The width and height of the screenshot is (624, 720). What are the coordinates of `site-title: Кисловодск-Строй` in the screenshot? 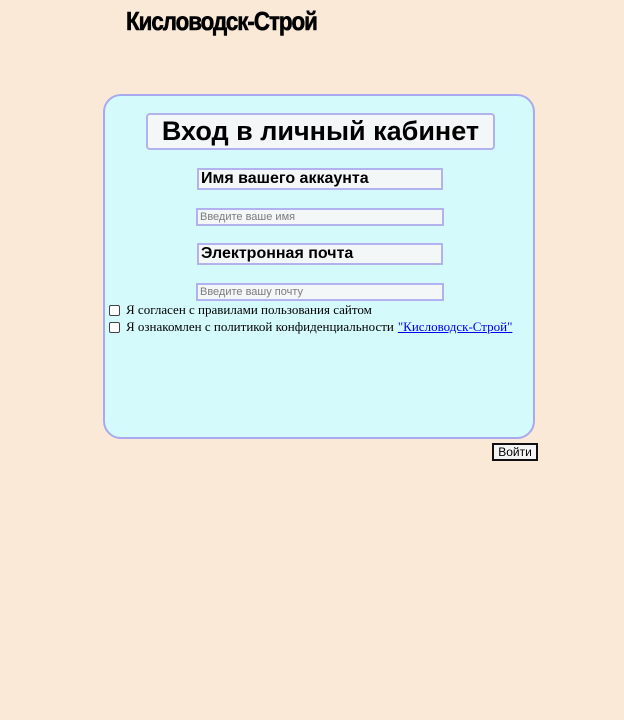 It's located at (222, 21).